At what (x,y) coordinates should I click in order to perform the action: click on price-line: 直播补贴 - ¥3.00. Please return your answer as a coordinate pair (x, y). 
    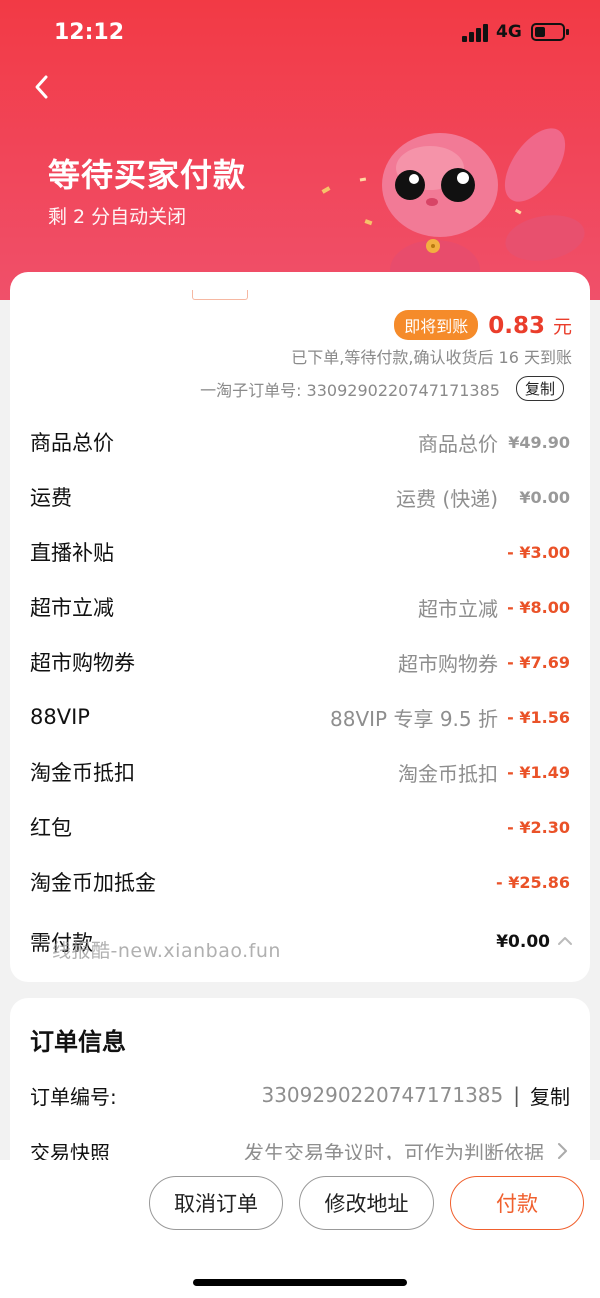
    Looking at the image, I should click on (300, 552).